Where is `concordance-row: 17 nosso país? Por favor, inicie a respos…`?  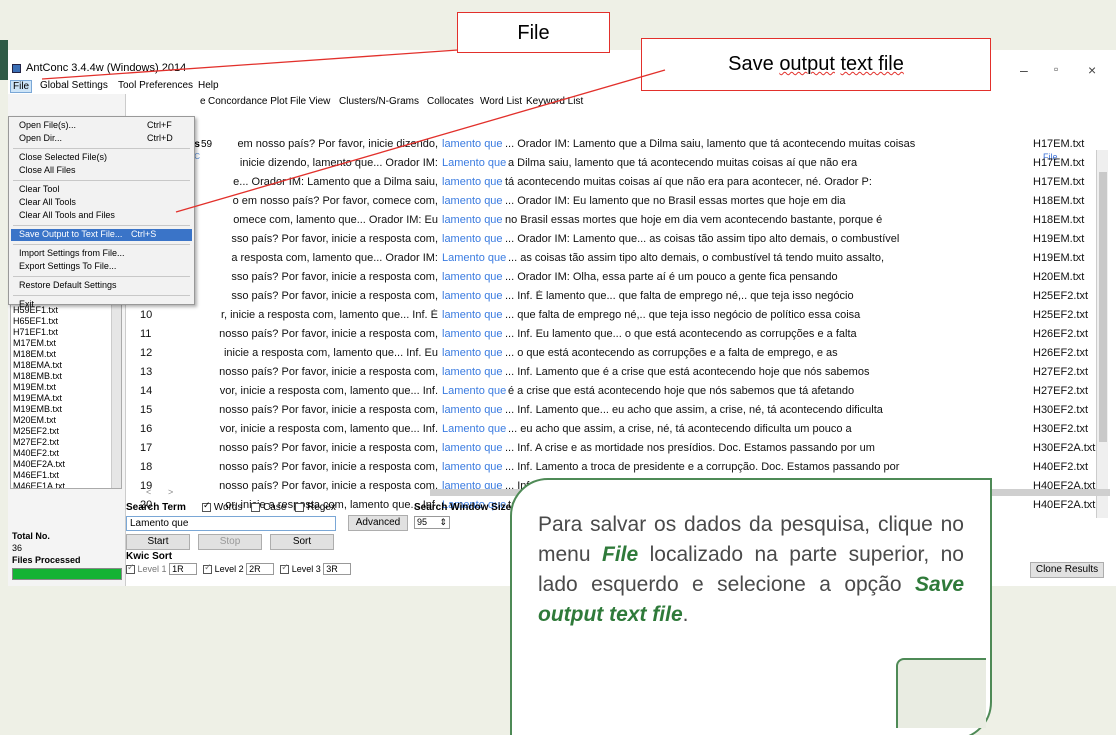
concordance-row: 17 nosso país? Por favor, inicie a respos… is located at coordinates (612, 451).